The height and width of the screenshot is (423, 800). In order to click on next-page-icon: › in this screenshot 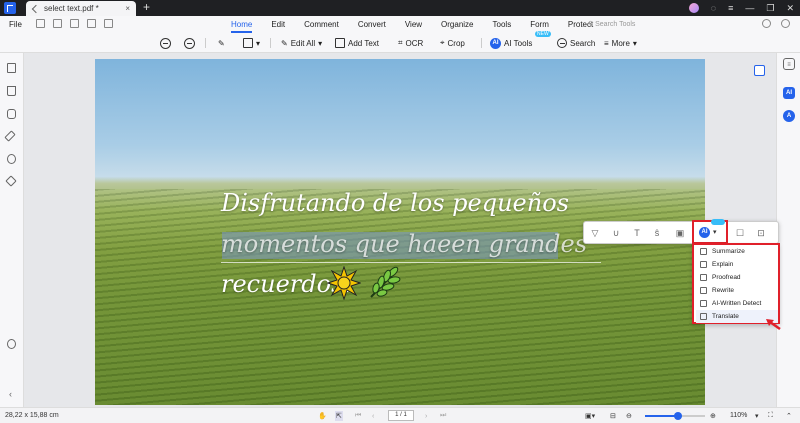, I will do `click(426, 416)`.